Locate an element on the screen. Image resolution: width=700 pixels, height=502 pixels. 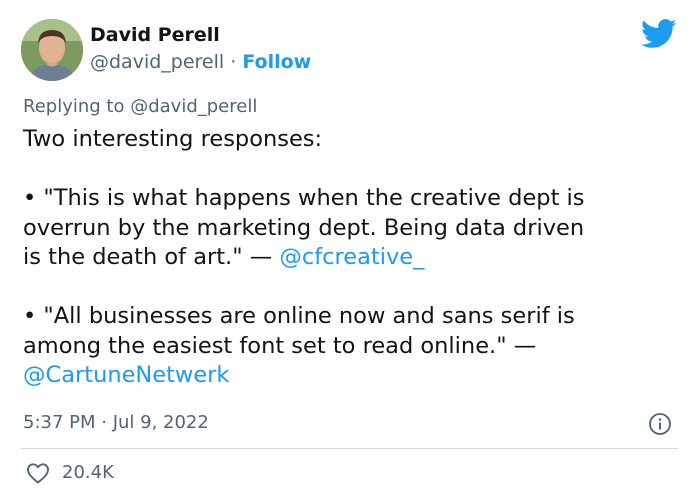
heart-icon is located at coordinates (38, 473).